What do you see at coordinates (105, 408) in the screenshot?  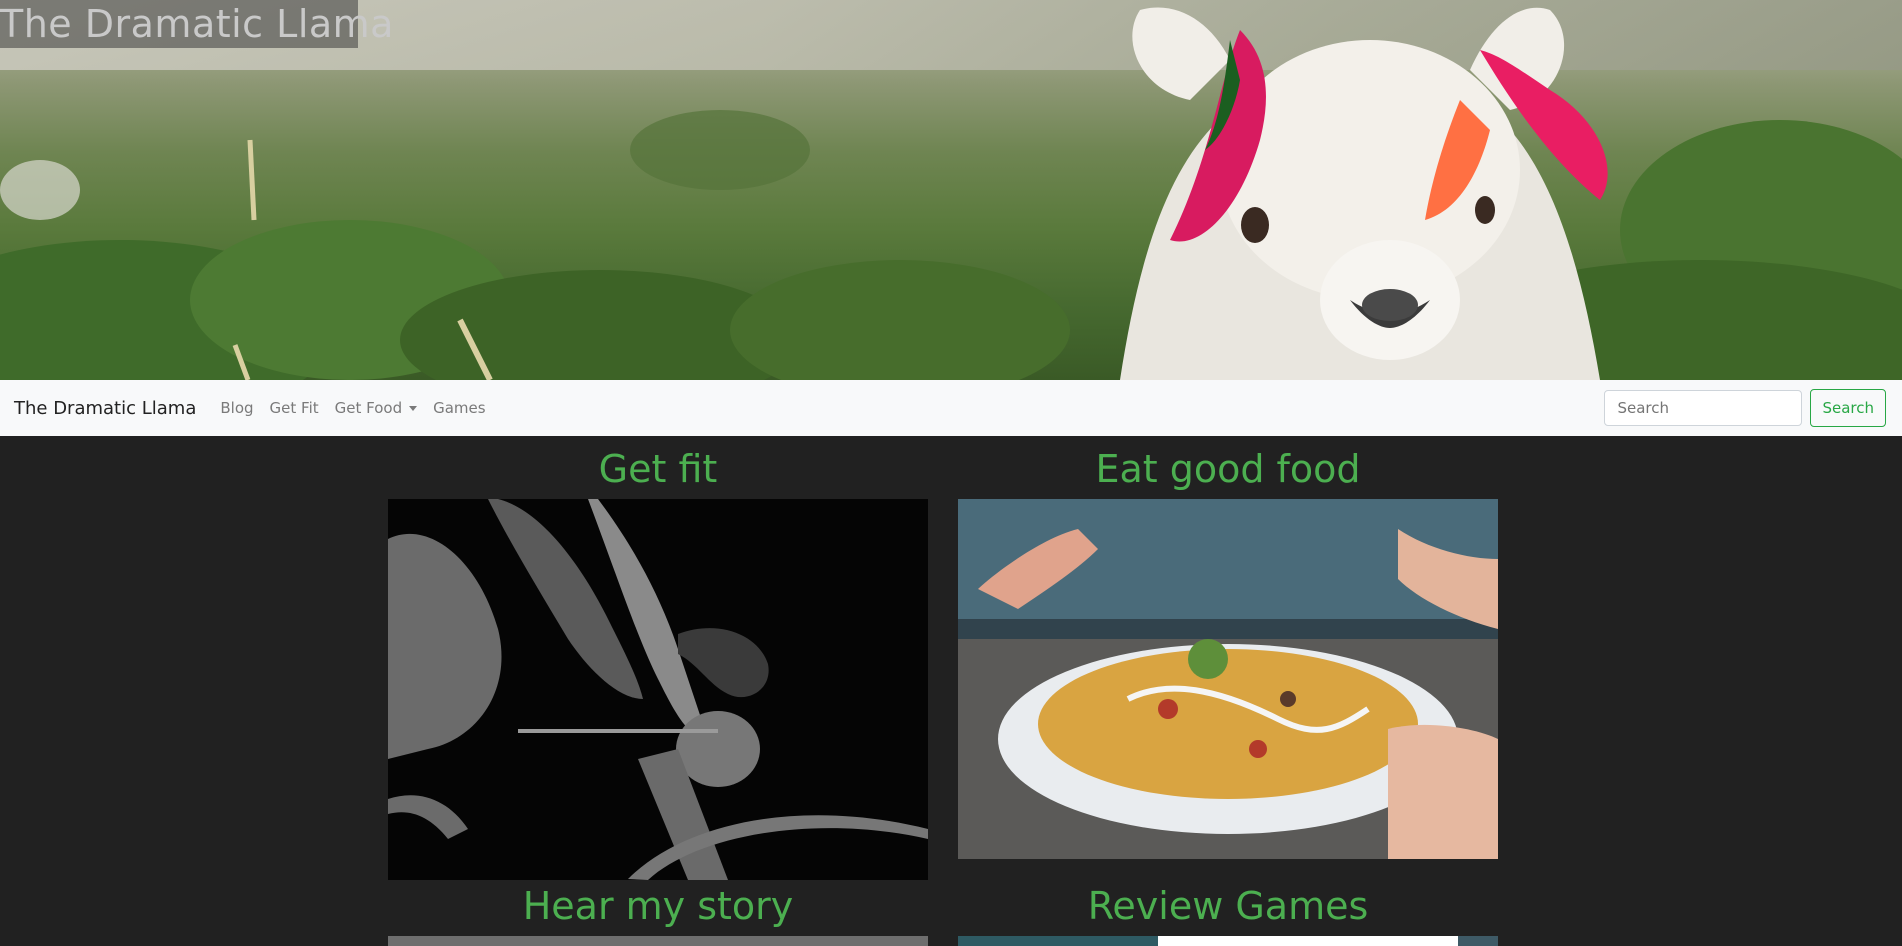 I see `navbar-brand: The Dramatic Llama` at bounding box center [105, 408].